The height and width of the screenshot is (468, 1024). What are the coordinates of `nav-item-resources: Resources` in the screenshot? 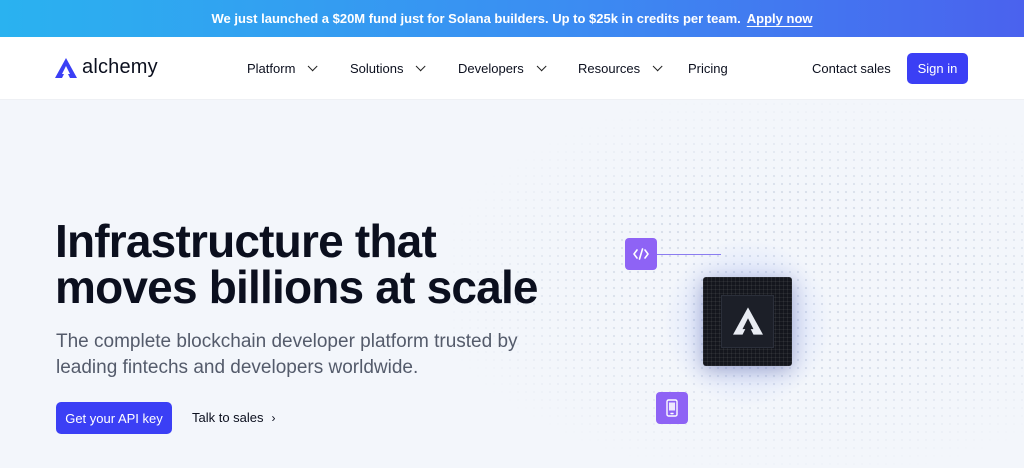 It's located at (620, 68).